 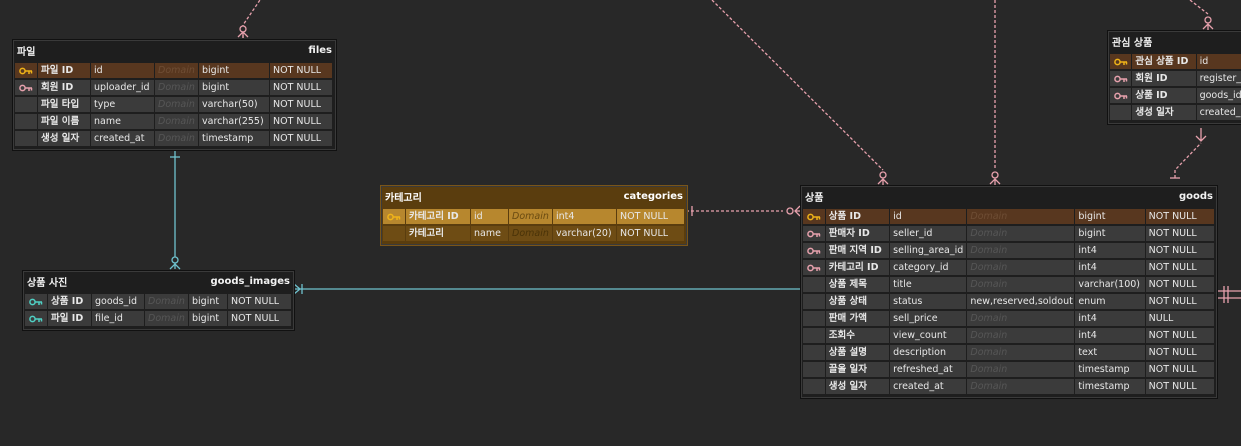 What do you see at coordinates (1009, 196) in the screenshot?
I see `table-header: 상품 goods` at bounding box center [1009, 196].